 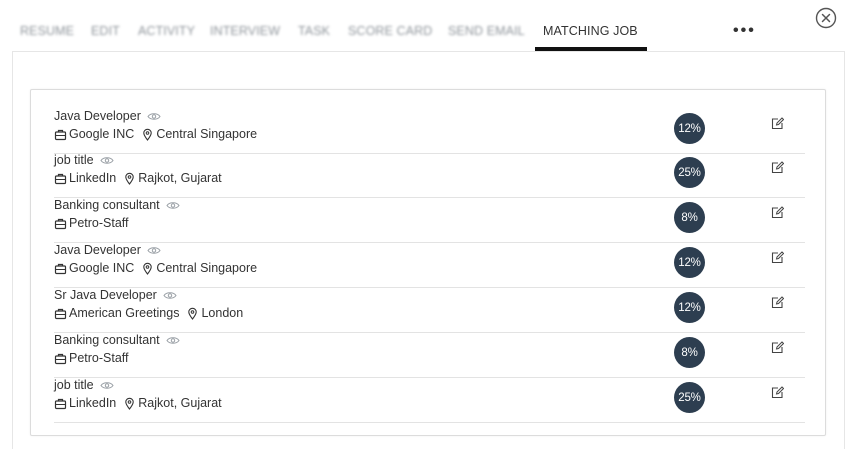 I want to click on job-meta: American Greetings London, so click(x=148, y=313).